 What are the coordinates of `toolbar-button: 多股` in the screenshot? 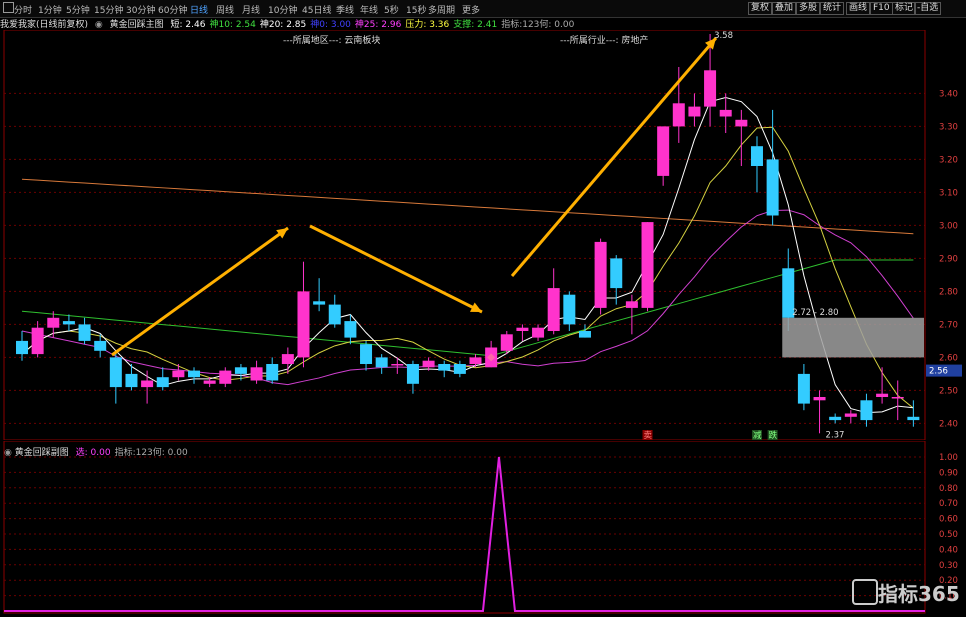 It's located at (808, 8).